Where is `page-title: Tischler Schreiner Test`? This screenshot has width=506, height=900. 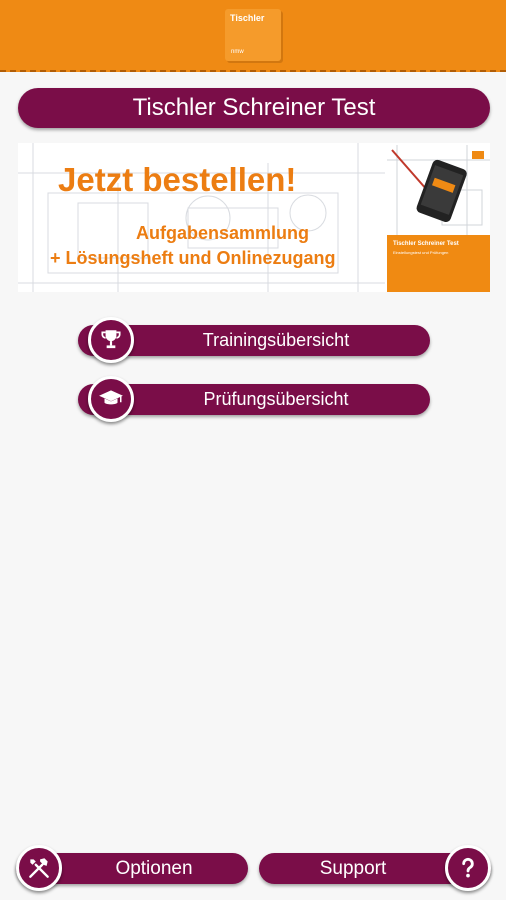 page-title: Tischler Schreiner Test is located at coordinates (254, 108).